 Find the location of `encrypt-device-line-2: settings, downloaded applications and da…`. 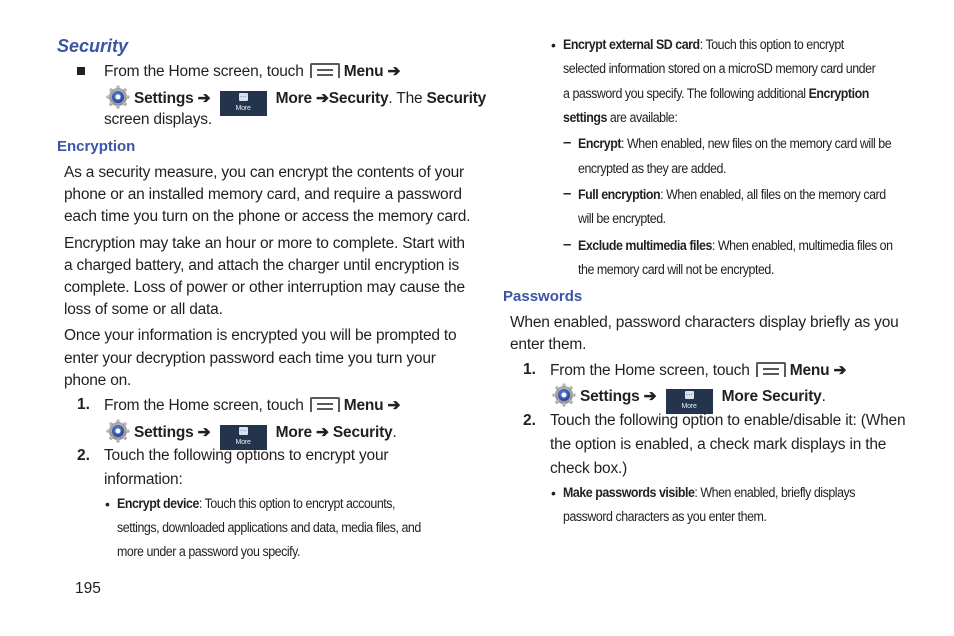

encrypt-device-line-2: settings, downloaded applications and da… is located at coordinates (269, 527).